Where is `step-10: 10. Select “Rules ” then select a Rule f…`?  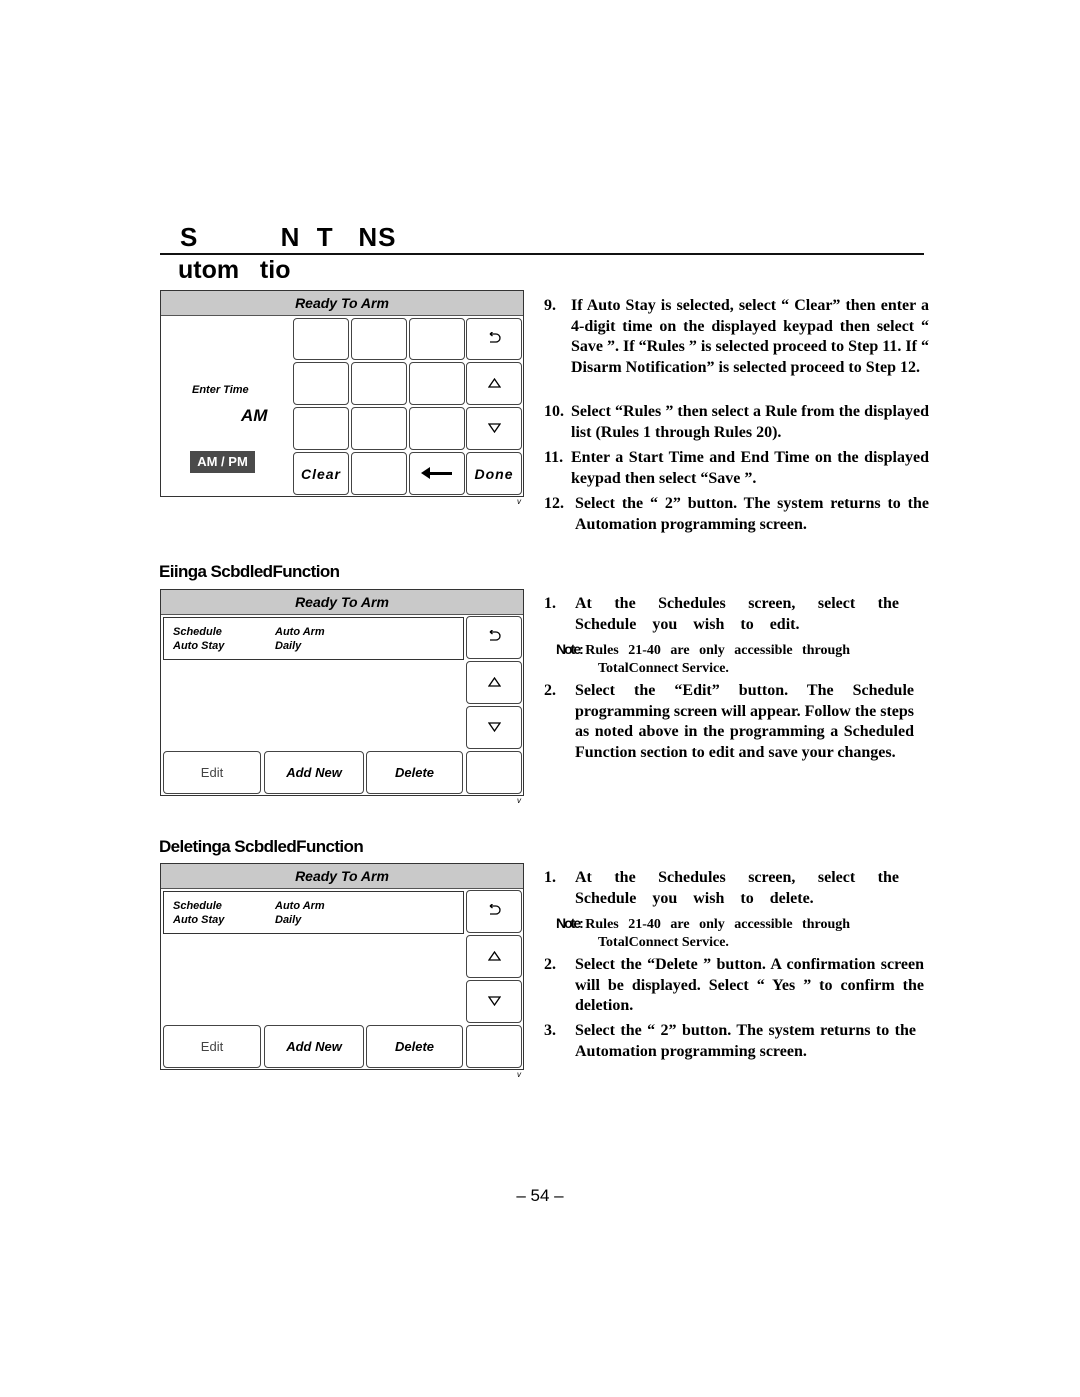
step-10: 10. Select “Rules ” then select a Rule f… is located at coordinates (736, 422).